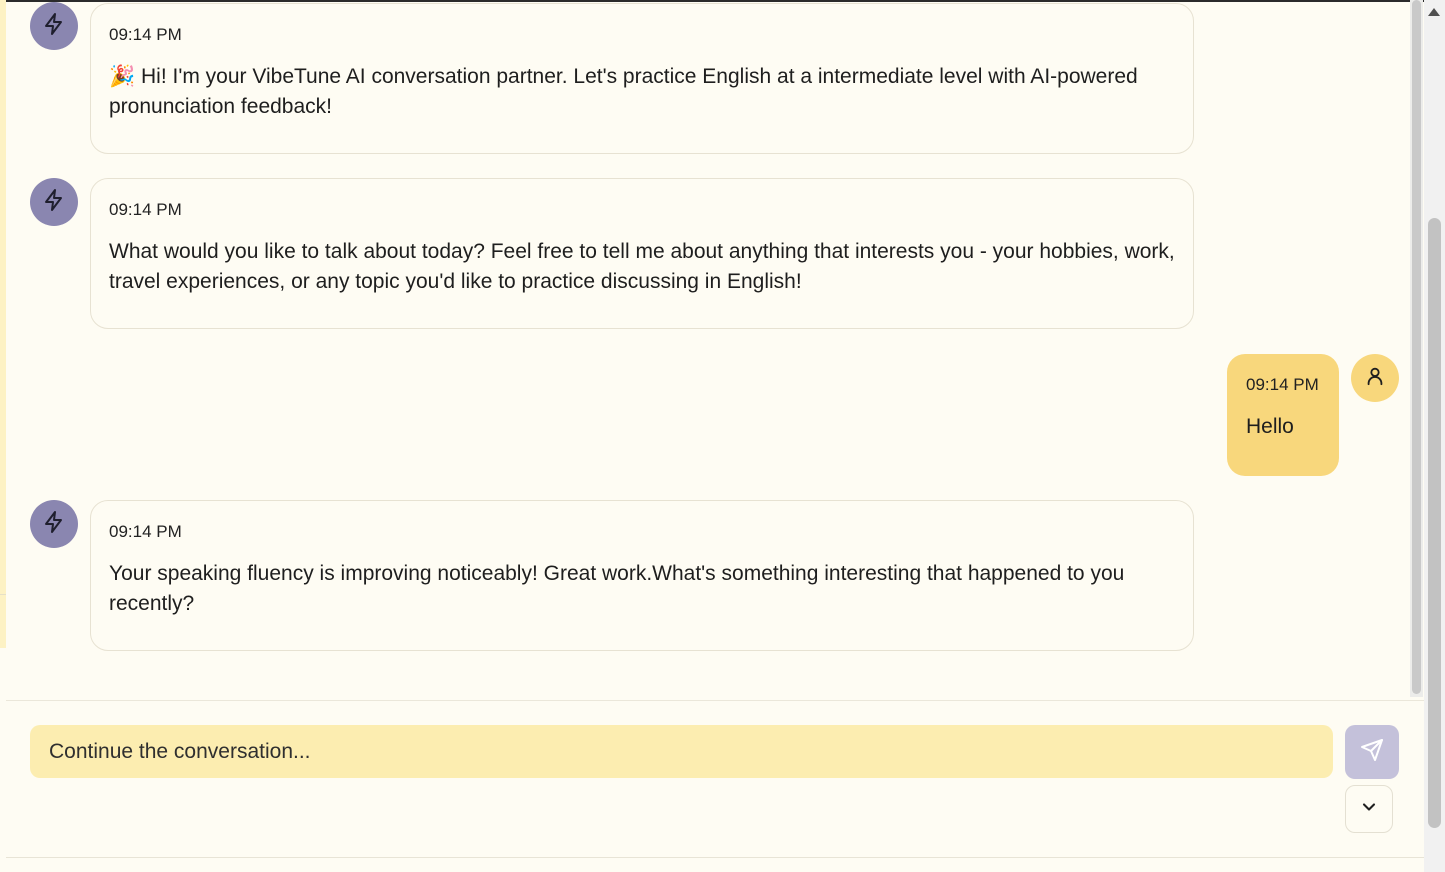 Image resolution: width=1445 pixels, height=872 pixels. What do you see at coordinates (715, 857) in the screenshot?
I see `bottom-divider` at bounding box center [715, 857].